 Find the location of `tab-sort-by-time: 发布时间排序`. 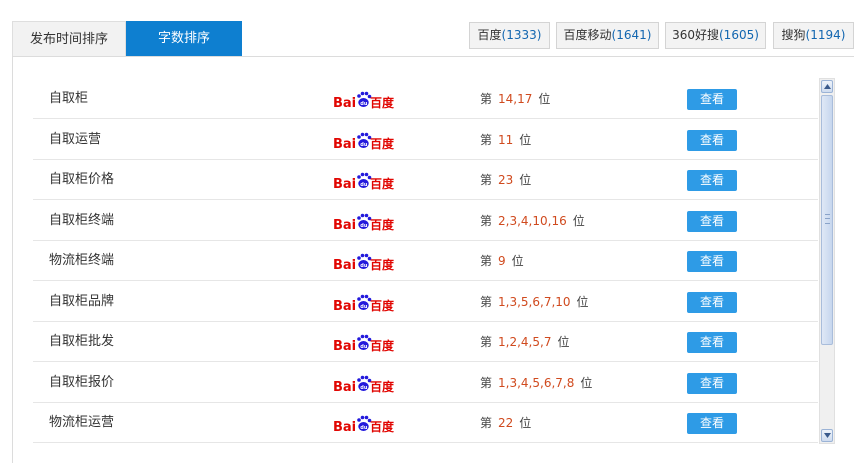

tab-sort-by-time: 发布时间排序 is located at coordinates (69, 38).